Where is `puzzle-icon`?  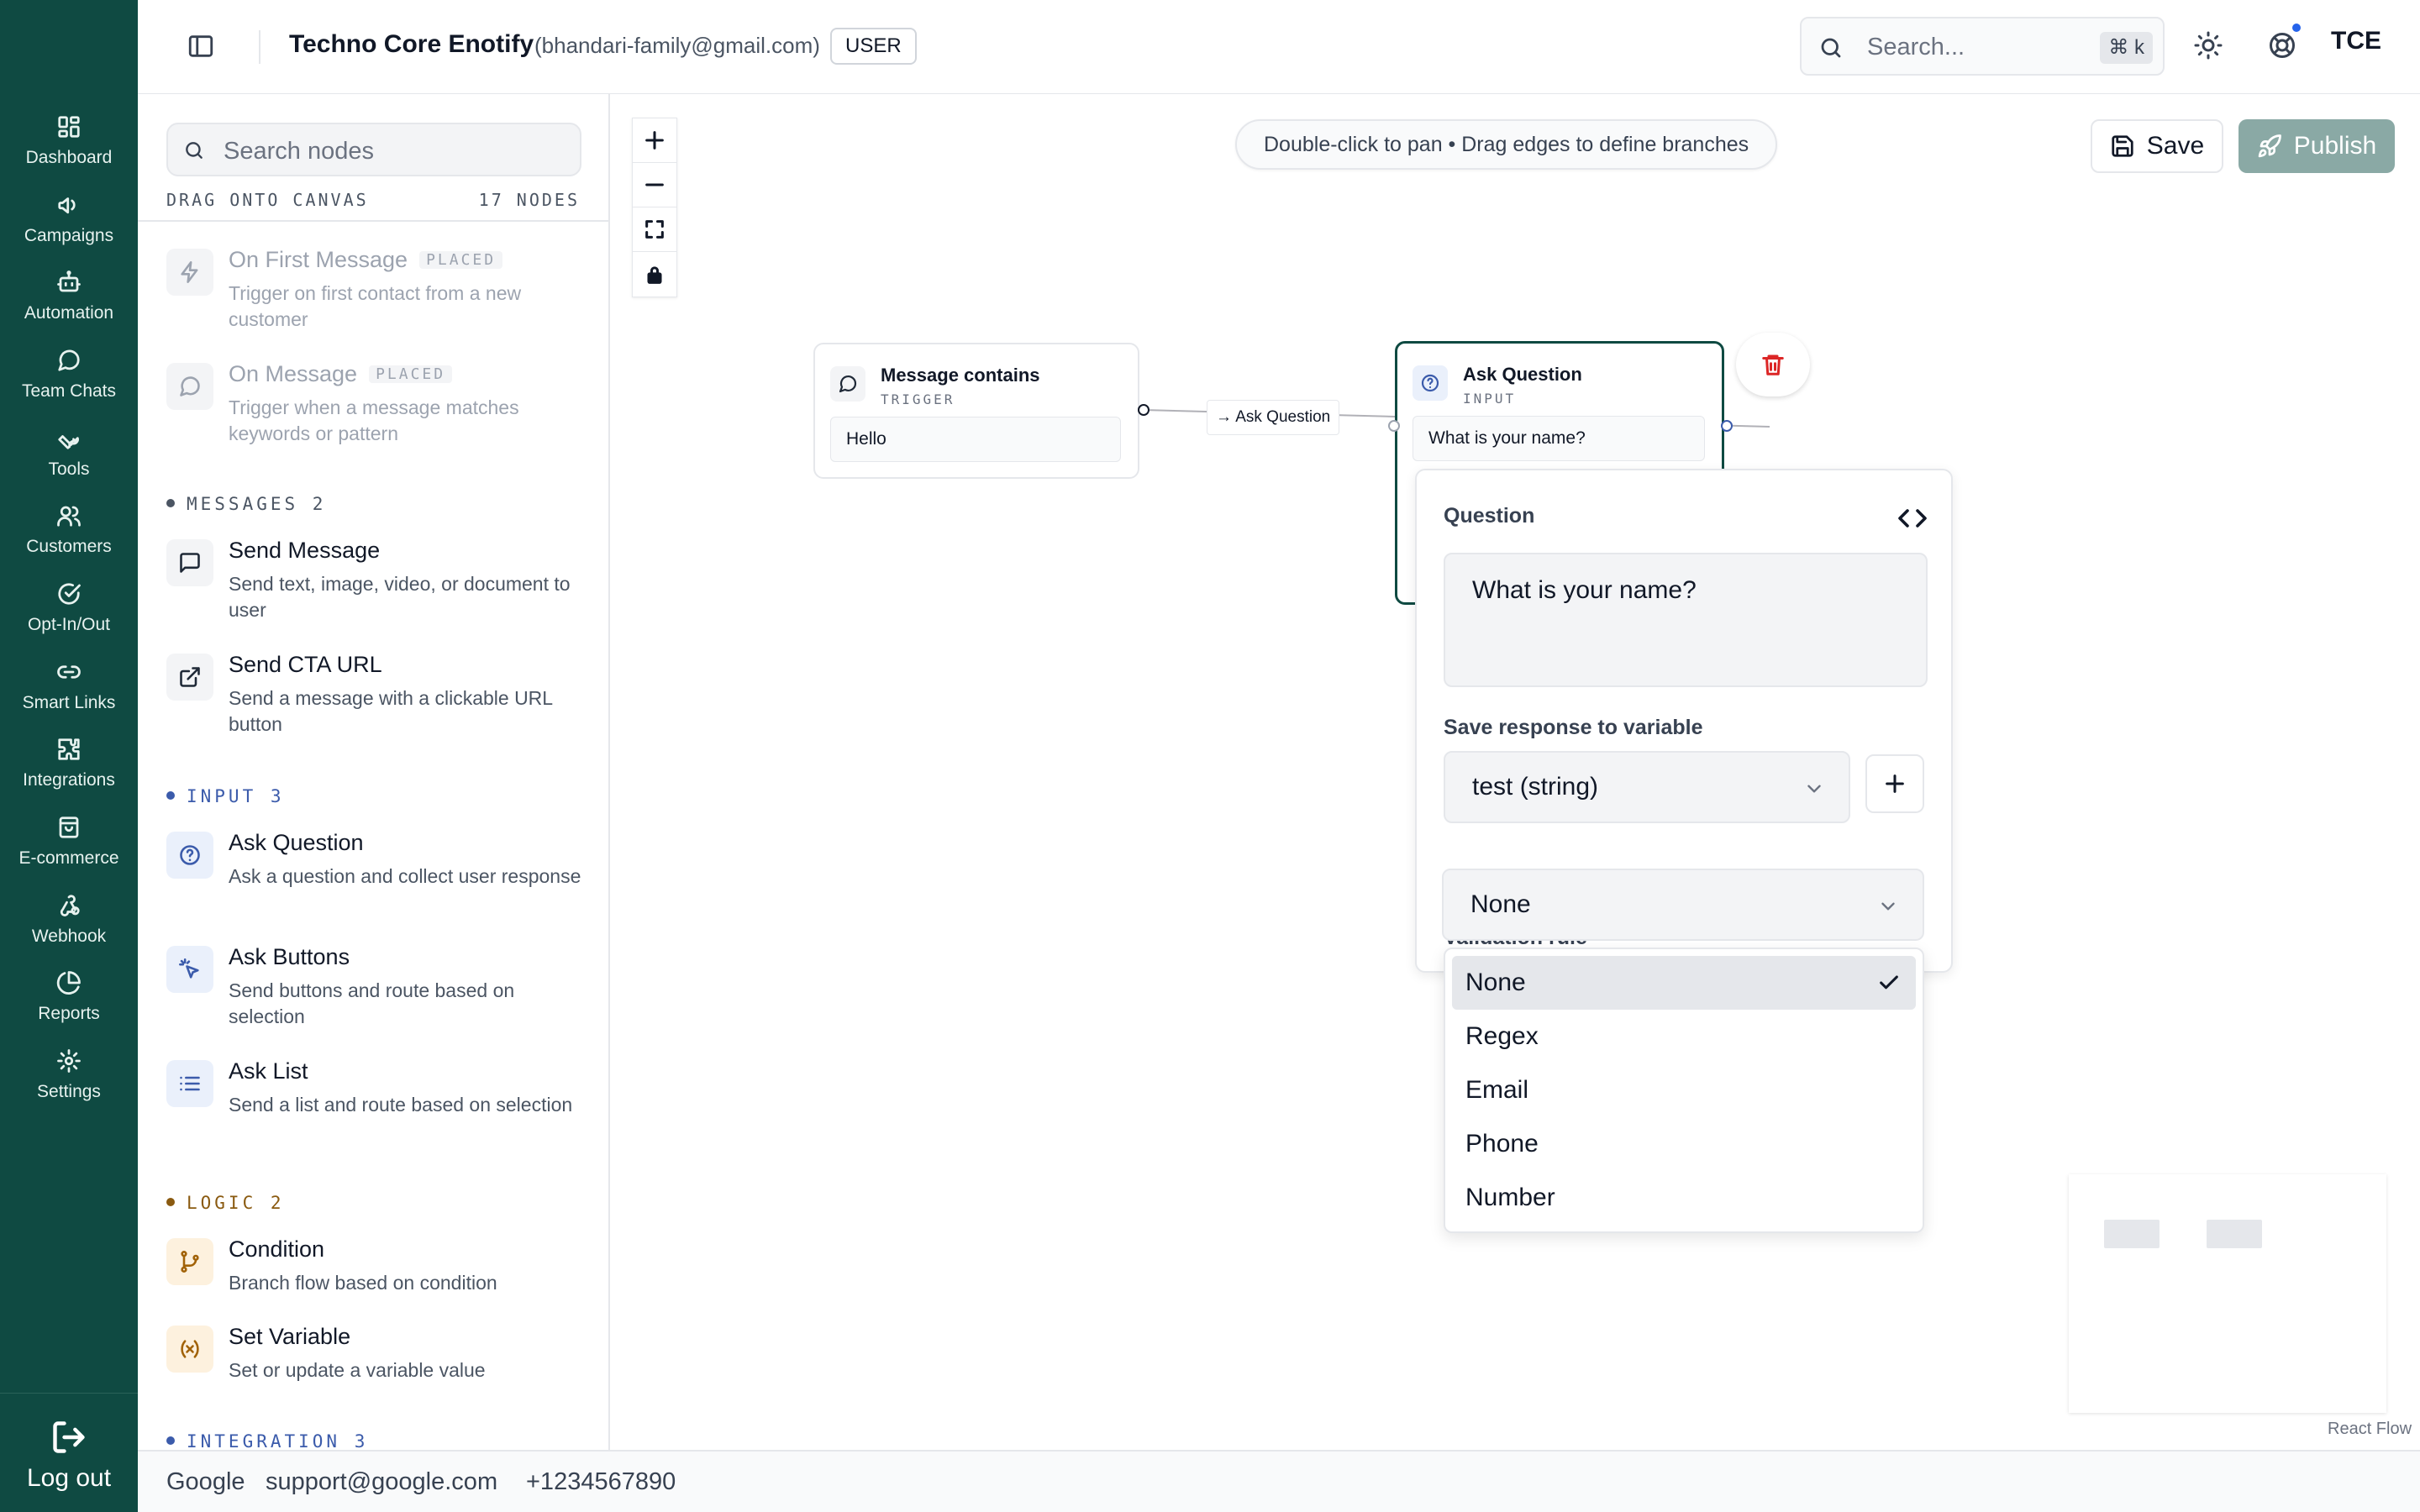
puzzle-icon is located at coordinates (69, 749).